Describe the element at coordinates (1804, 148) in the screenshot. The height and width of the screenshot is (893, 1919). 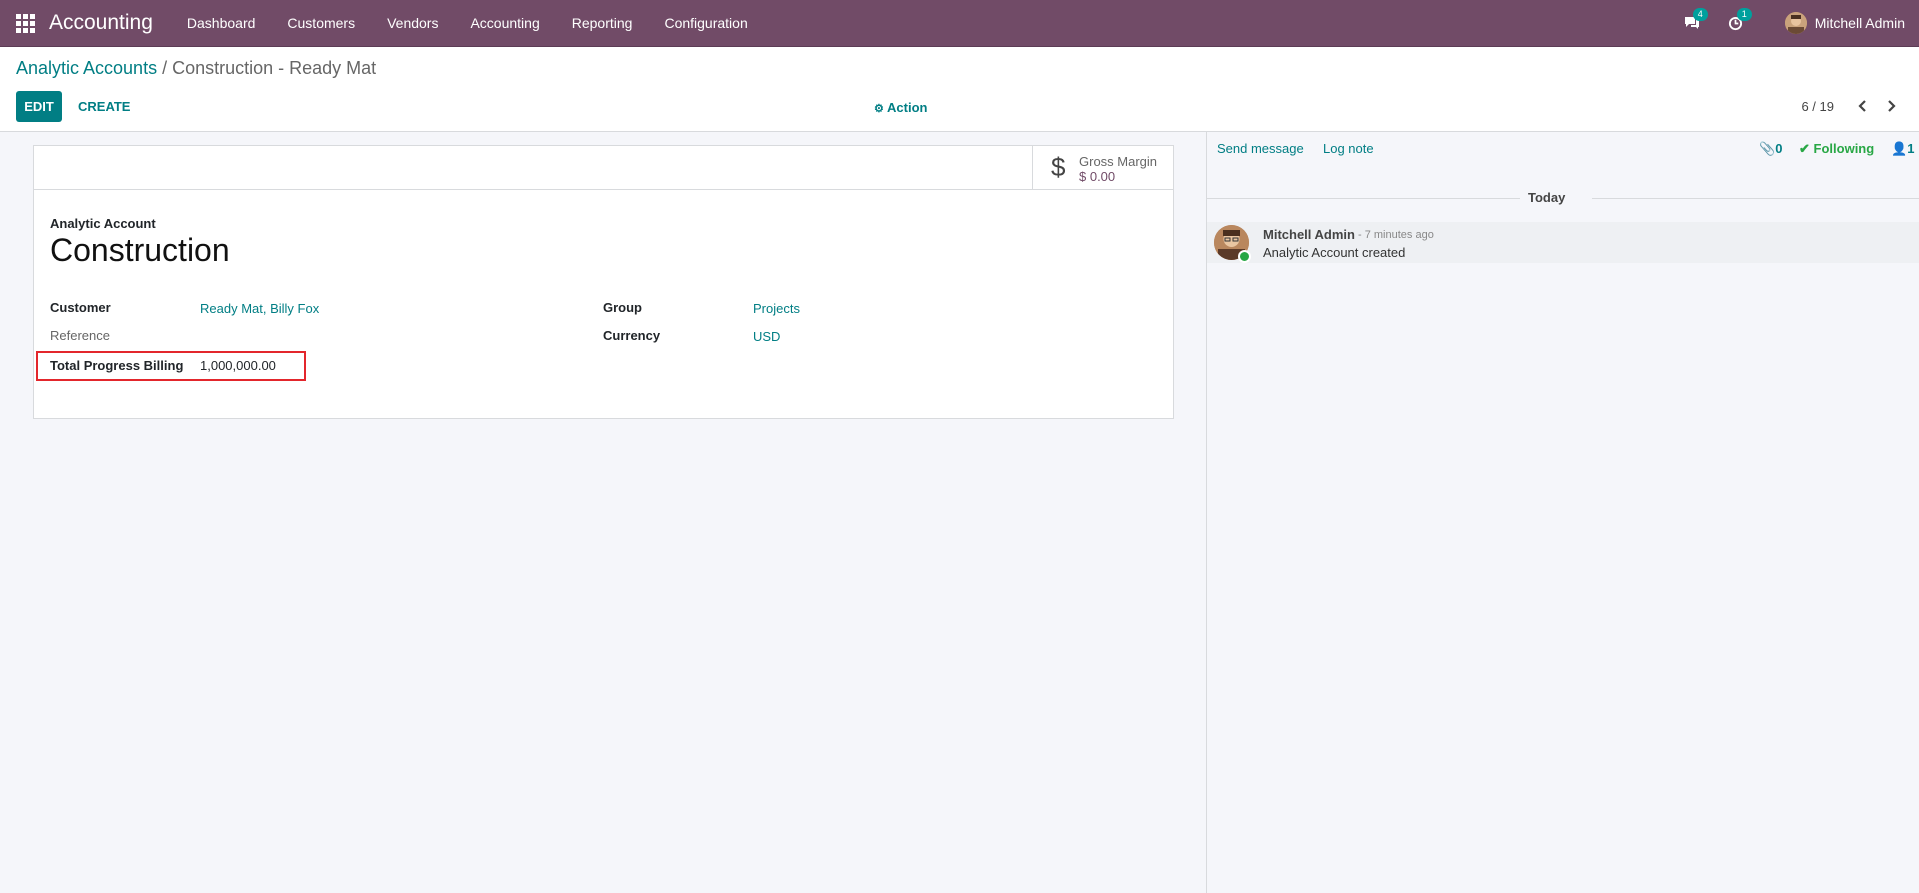
I see `check-icon: ✔` at that location.